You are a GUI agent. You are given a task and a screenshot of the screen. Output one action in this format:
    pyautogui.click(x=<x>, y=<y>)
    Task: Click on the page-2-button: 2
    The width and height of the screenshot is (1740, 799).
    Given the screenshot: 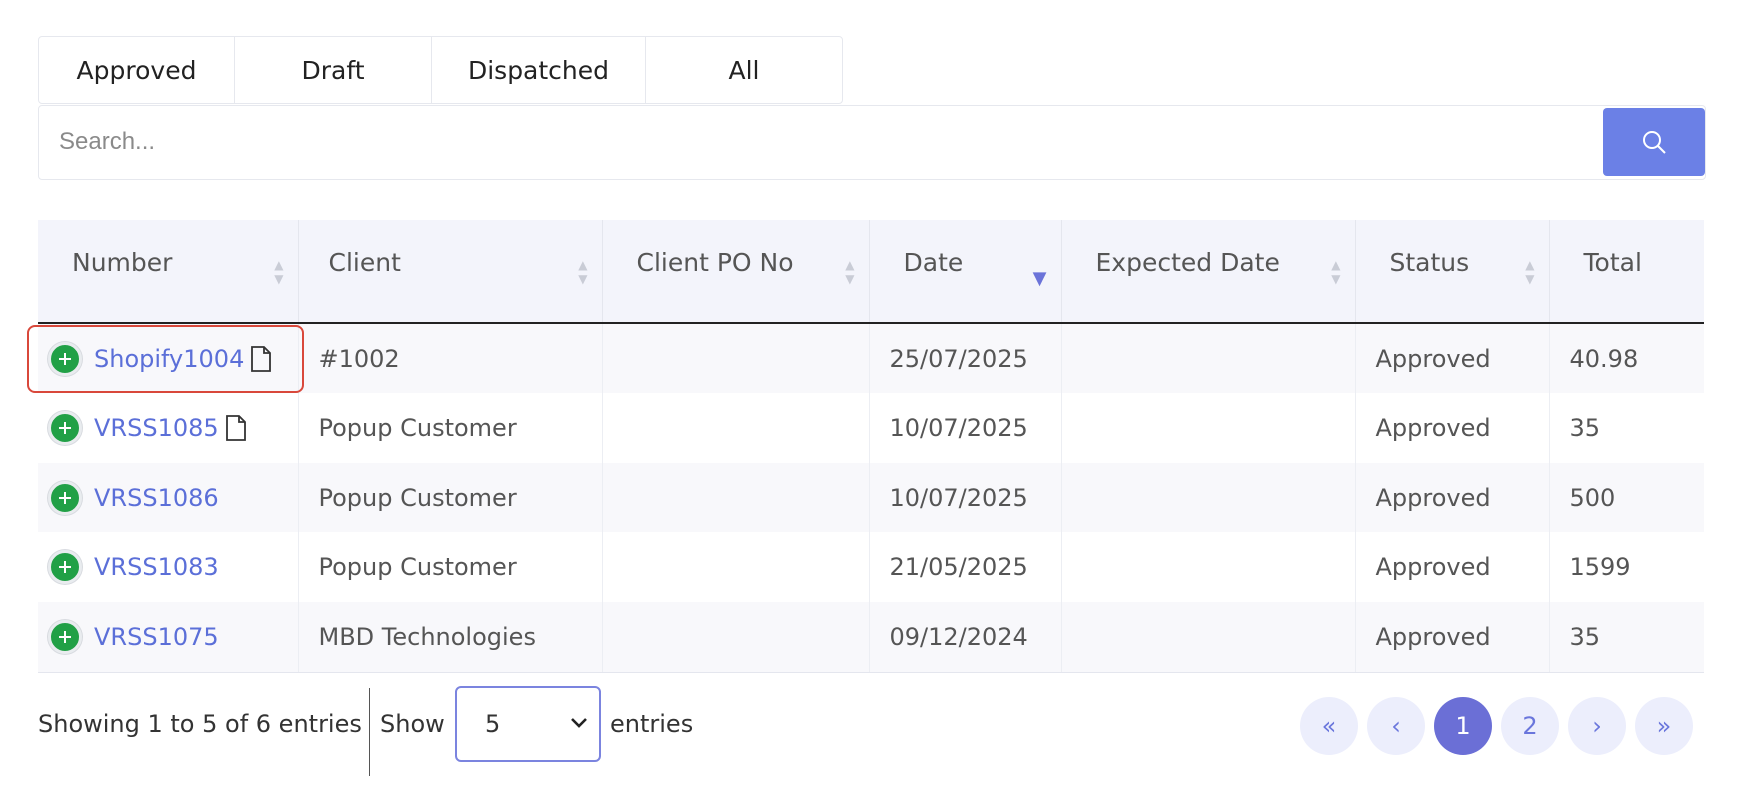 What is the action you would take?
    pyautogui.click(x=1530, y=726)
    